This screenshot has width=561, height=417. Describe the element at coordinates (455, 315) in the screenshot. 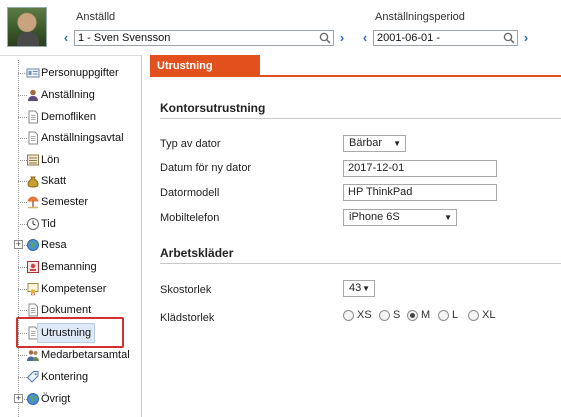

I see `radio-label: L` at that location.